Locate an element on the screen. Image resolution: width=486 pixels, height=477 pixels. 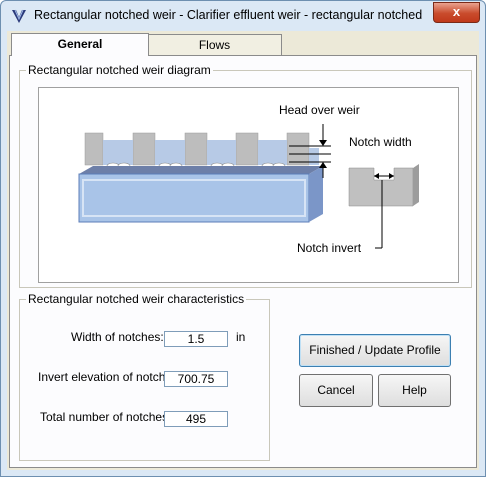
notch-invert-label: Notch invert is located at coordinates (329, 248).